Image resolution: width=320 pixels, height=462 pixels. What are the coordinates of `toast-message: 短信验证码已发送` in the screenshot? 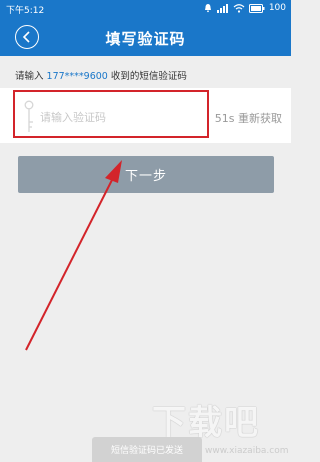 It's located at (147, 449).